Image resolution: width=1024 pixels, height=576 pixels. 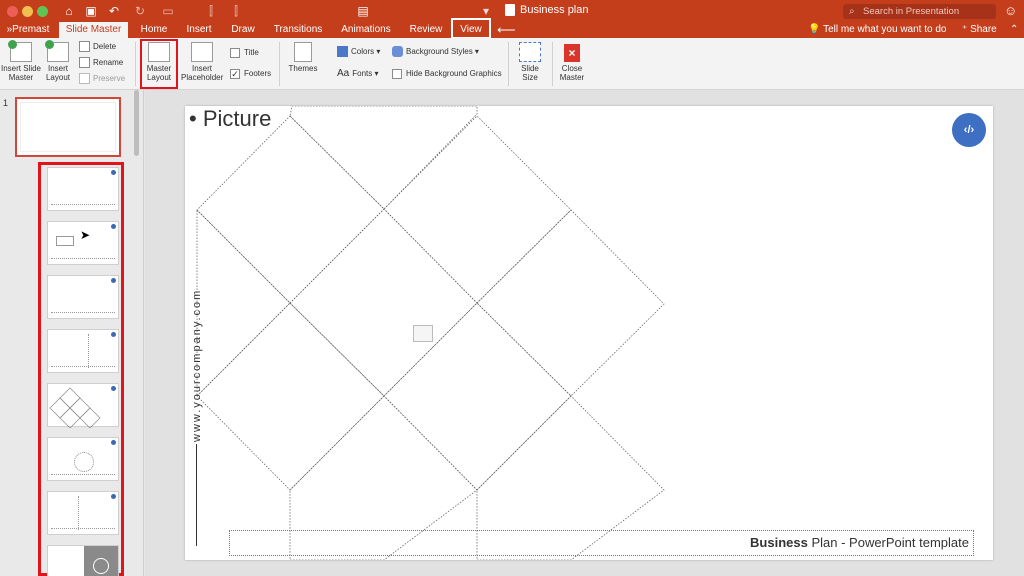 What do you see at coordinates (572, 63) in the screenshot?
I see `close-master-button: × Close Master` at bounding box center [572, 63].